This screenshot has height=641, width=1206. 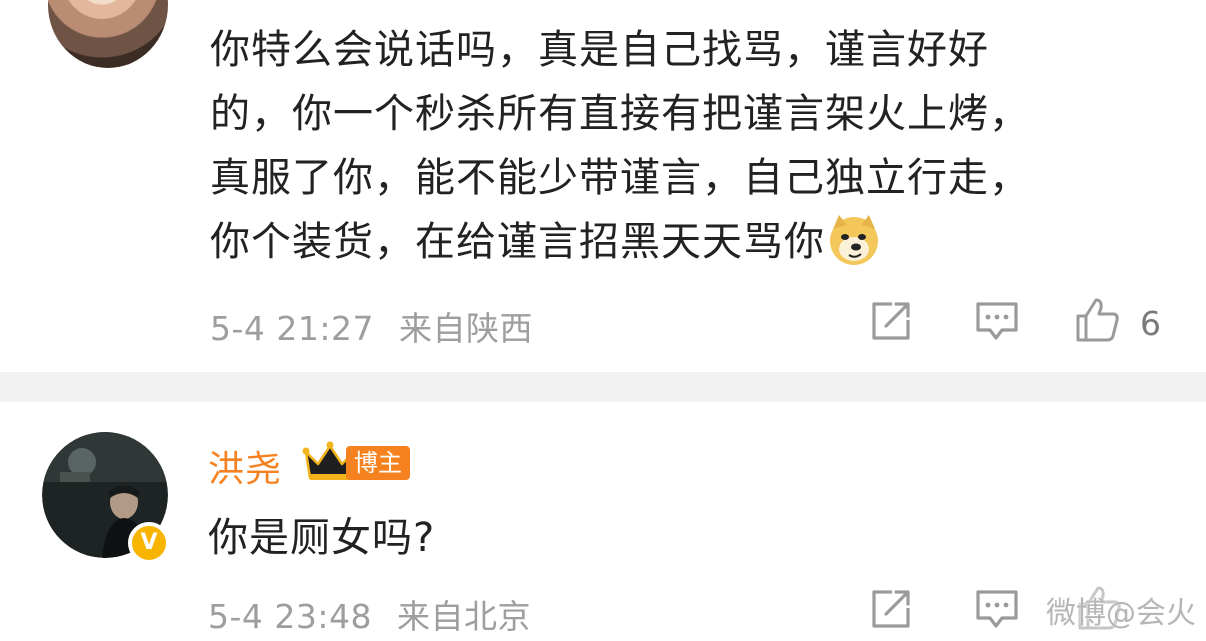 What do you see at coordinates (292, 328) in the screenshot?
I see `timestamp: 5-4 21:27` at bounding box center [292, 328].